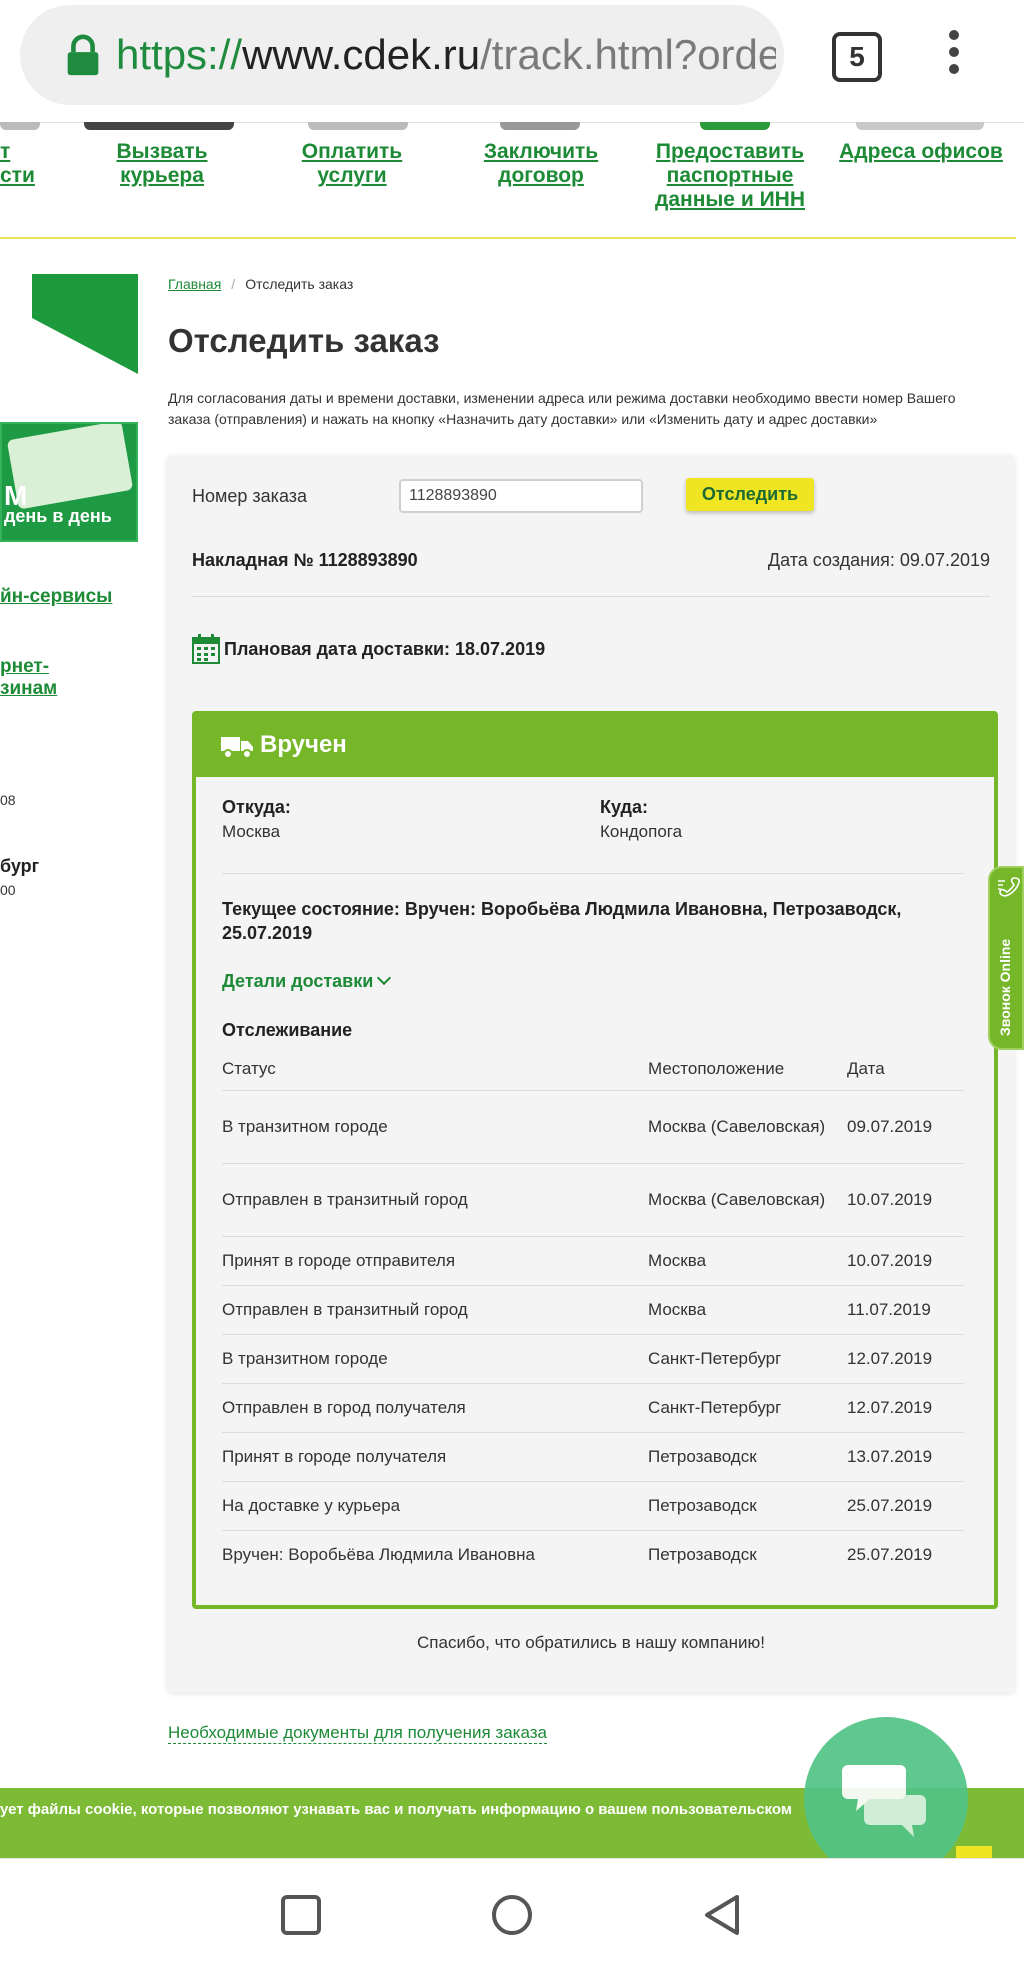 This screenshot has width=1024, height=1973. What do you see at coordinates (83, 55) in the screenshot?
I see `lock-icon` at bounding box center [83, 55].